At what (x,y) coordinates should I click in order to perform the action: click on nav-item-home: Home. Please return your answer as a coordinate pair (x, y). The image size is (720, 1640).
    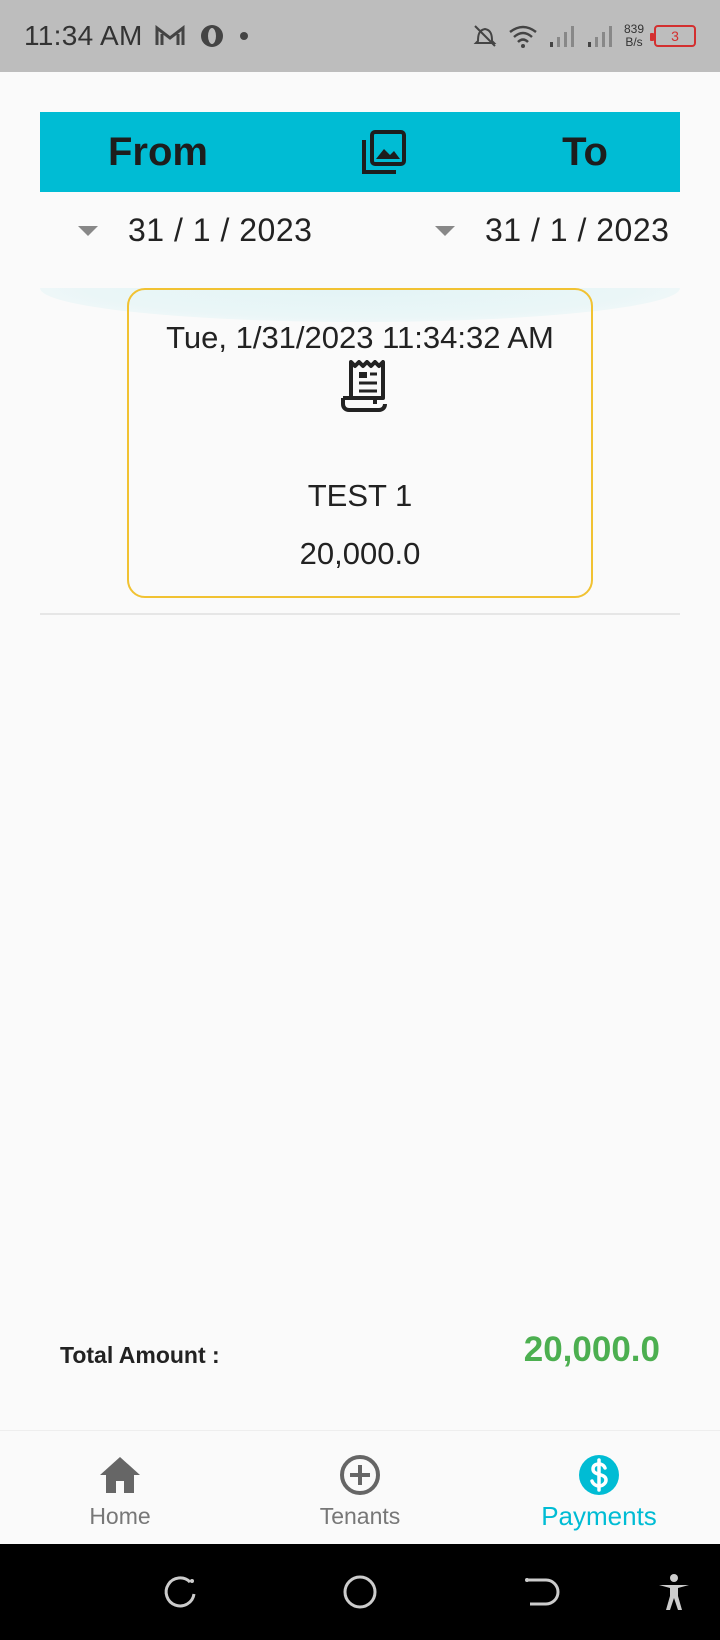
    Looking at the image, I should click on (120, 1491).